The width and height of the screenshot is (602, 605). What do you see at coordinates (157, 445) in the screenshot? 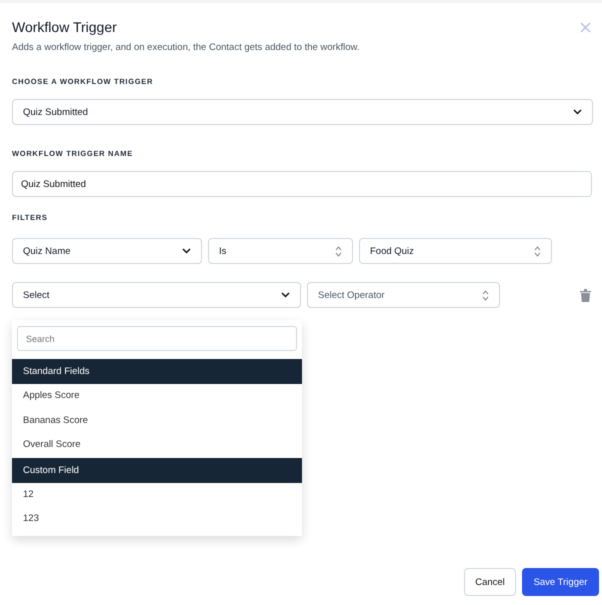
I see `dropdown-option: Overall Score` at bounding box center [157, 445].